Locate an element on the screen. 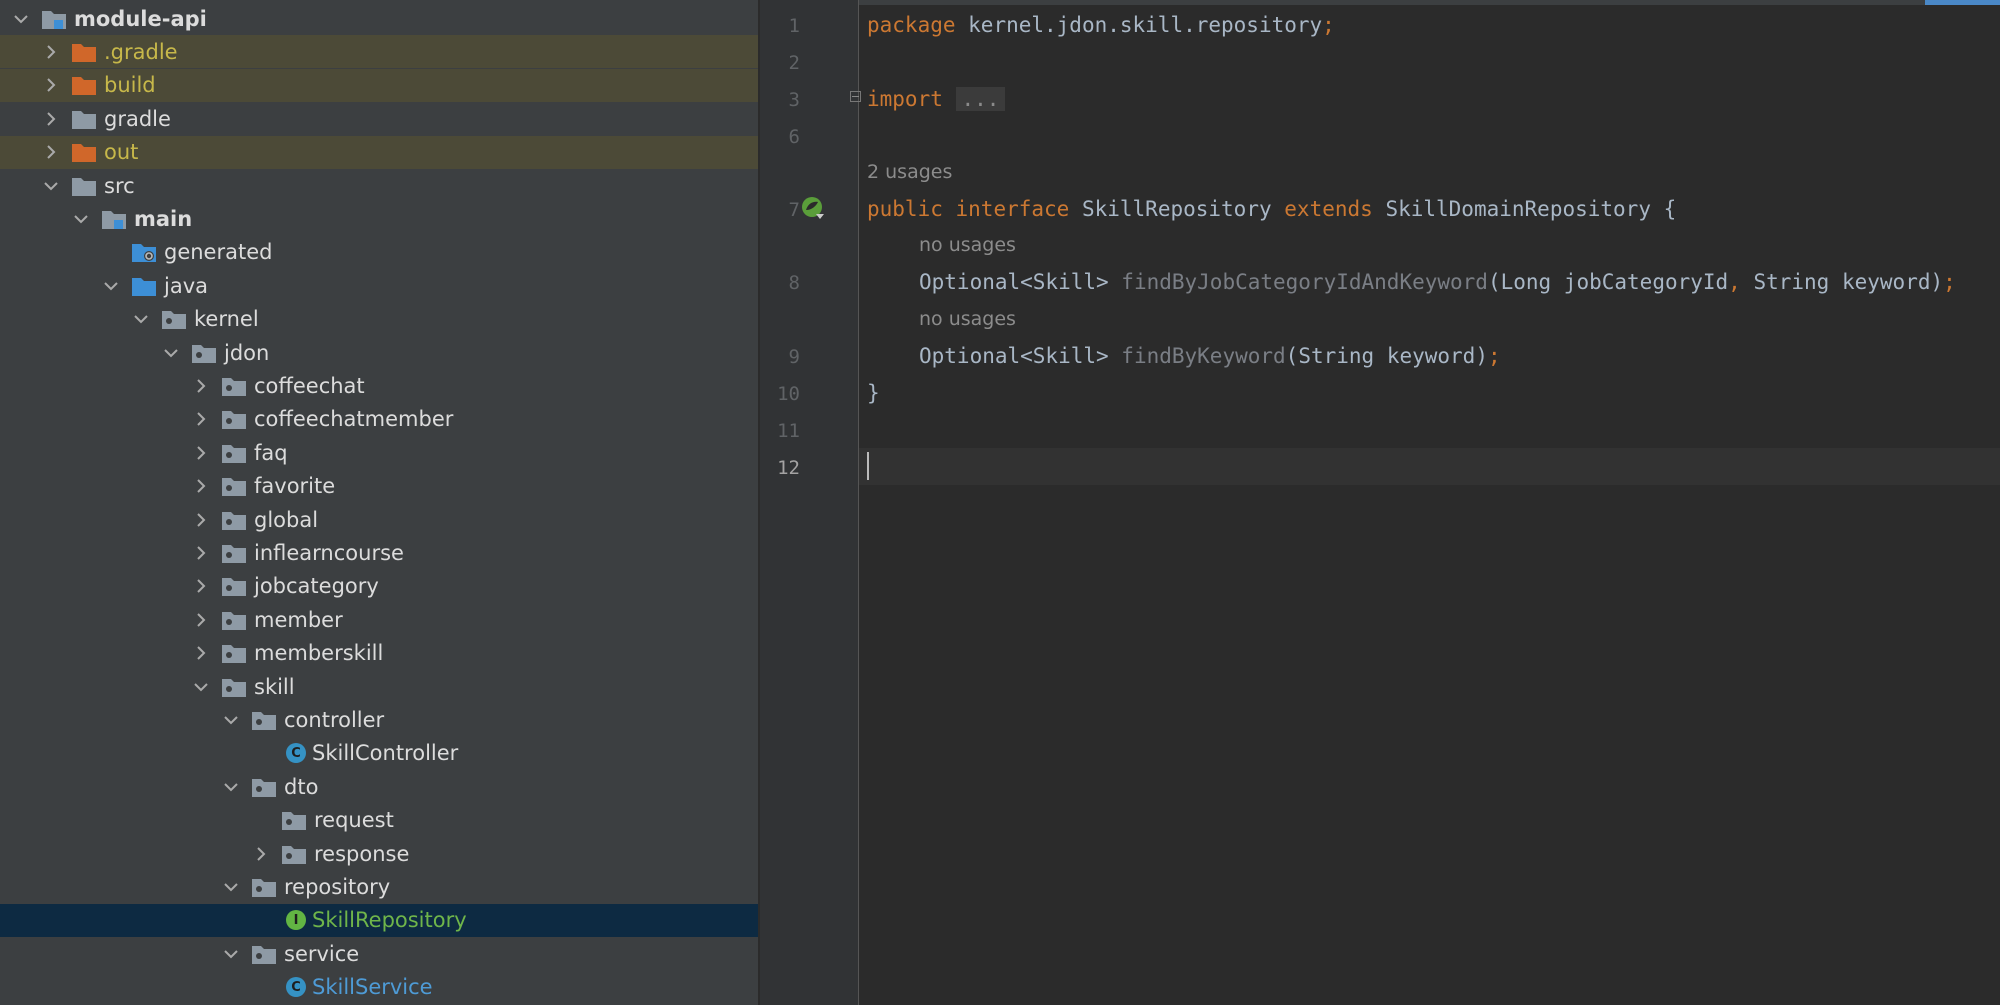 This screenshot has height=1005, width=2000. scrollbar-accent is located at coordinates (1962, 2).